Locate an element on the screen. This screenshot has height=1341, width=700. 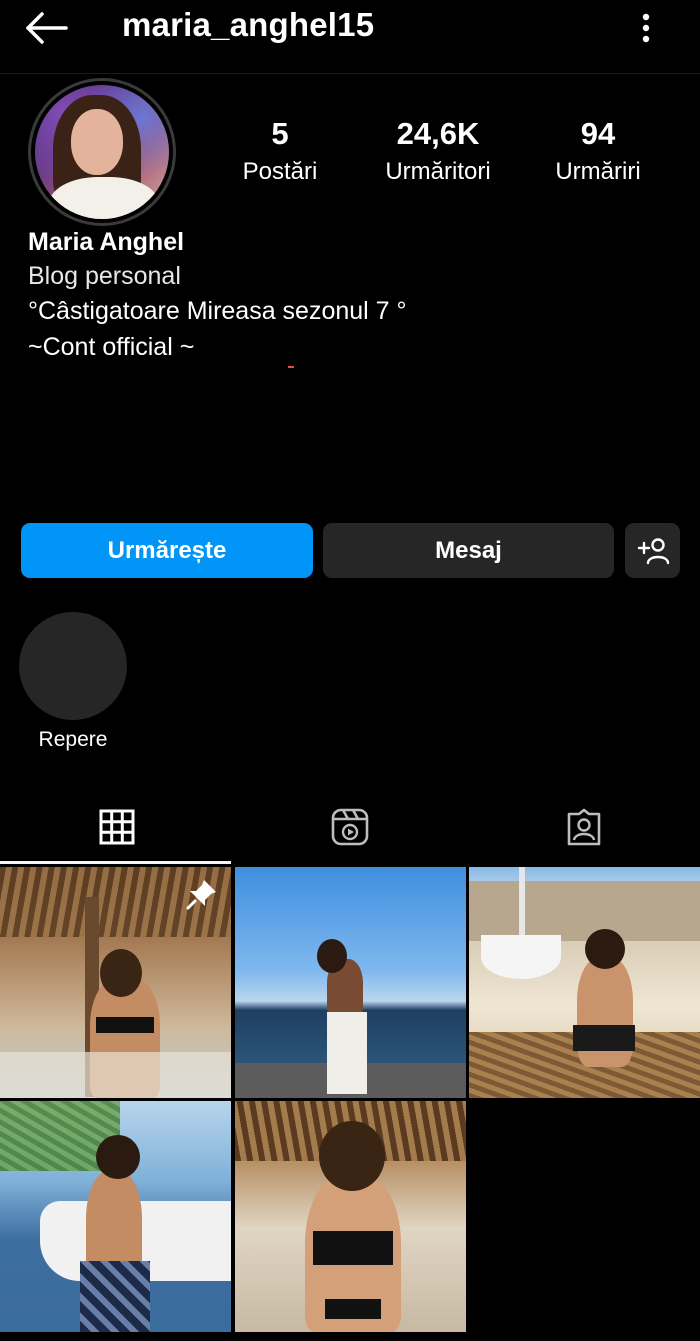
highlight-label: Repere is located at coordinates (73, 739).